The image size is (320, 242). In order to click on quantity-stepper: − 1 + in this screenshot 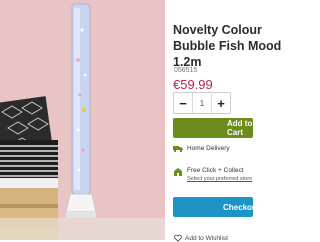, I will do `click(202, 103)`.